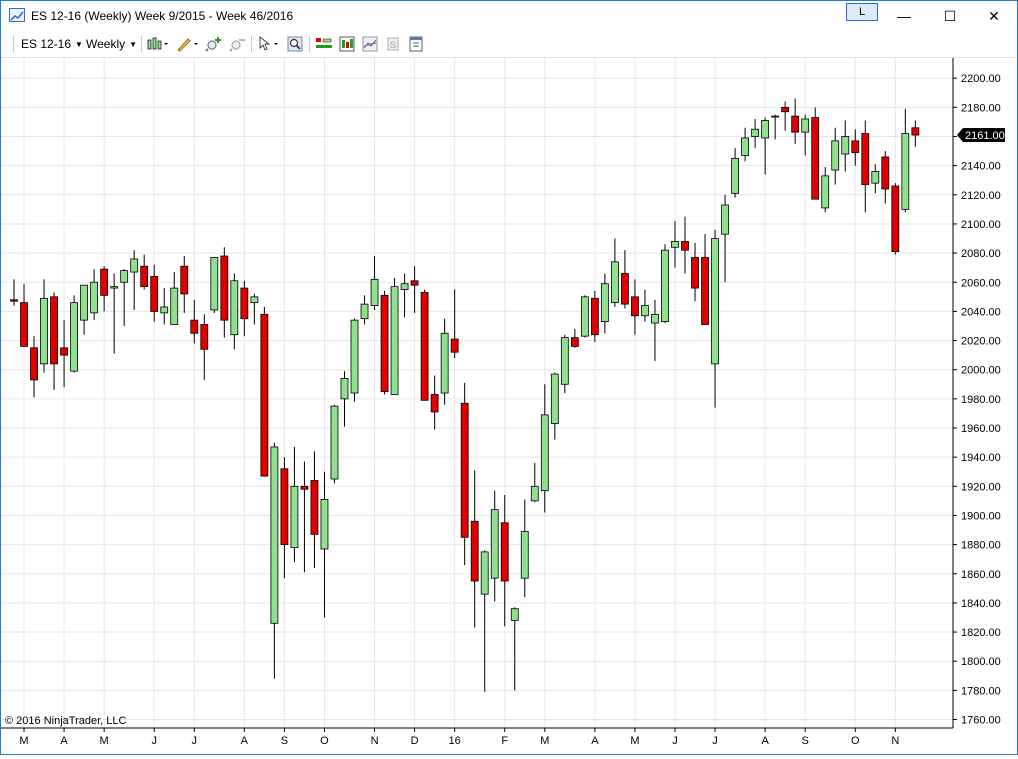  Describe the element at coordinates (370, 44) in the screenshot. I see `indicator-icon` at that location.